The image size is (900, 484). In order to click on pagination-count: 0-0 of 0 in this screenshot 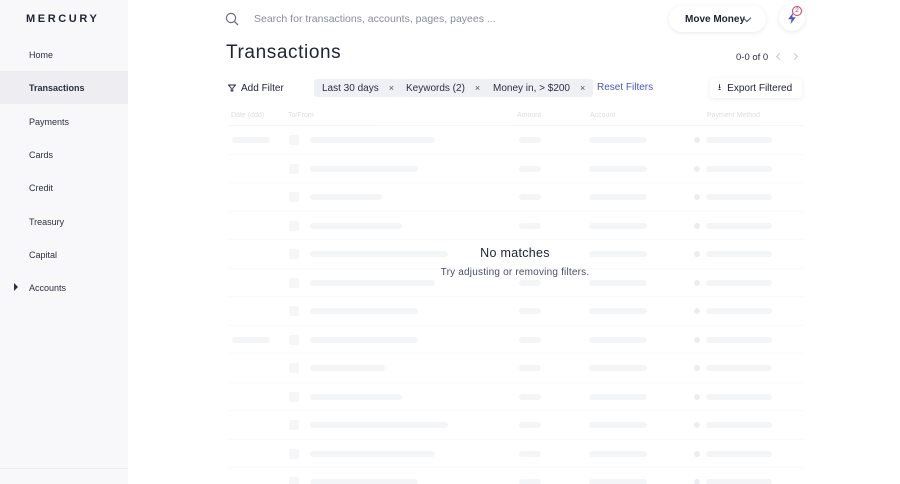, I will do `click(752, 57)`.